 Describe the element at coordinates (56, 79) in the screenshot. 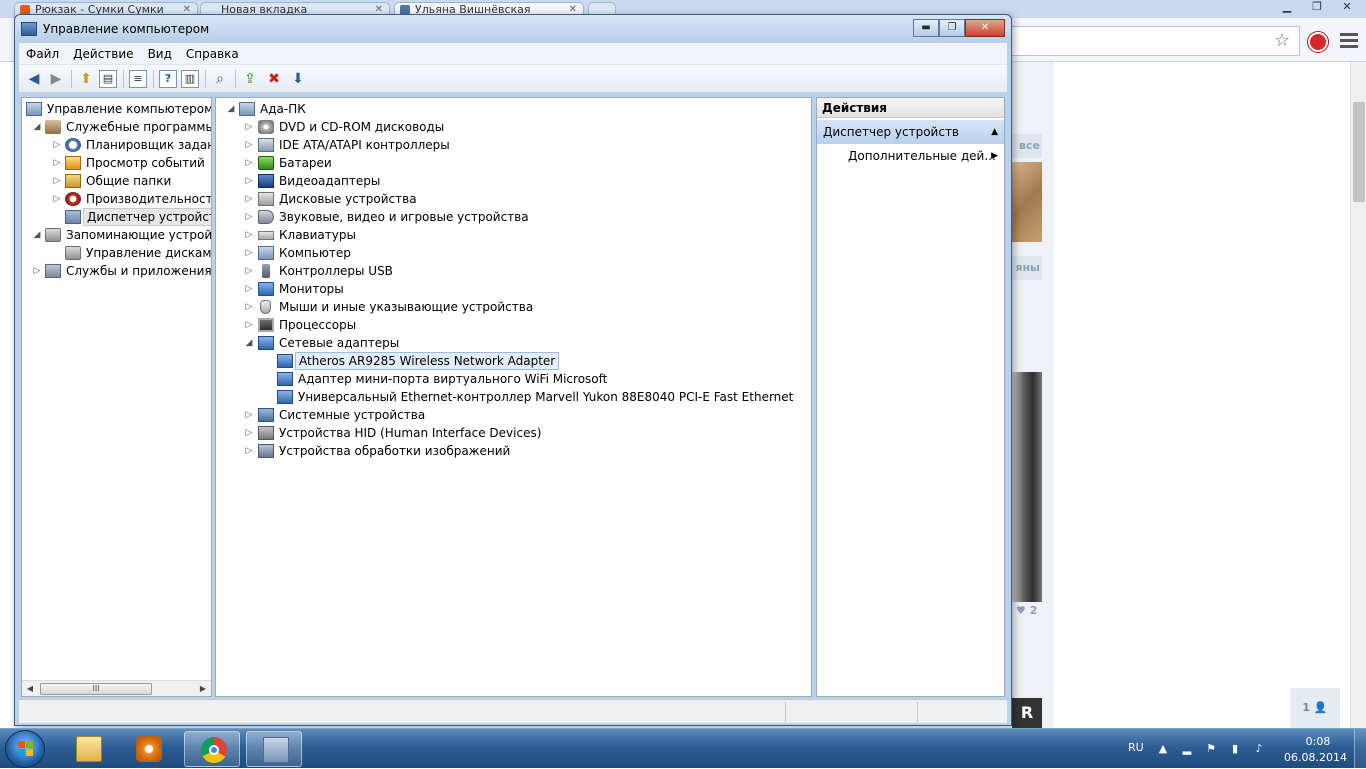

I see `forward-arrow-icon: ▶` at that location.